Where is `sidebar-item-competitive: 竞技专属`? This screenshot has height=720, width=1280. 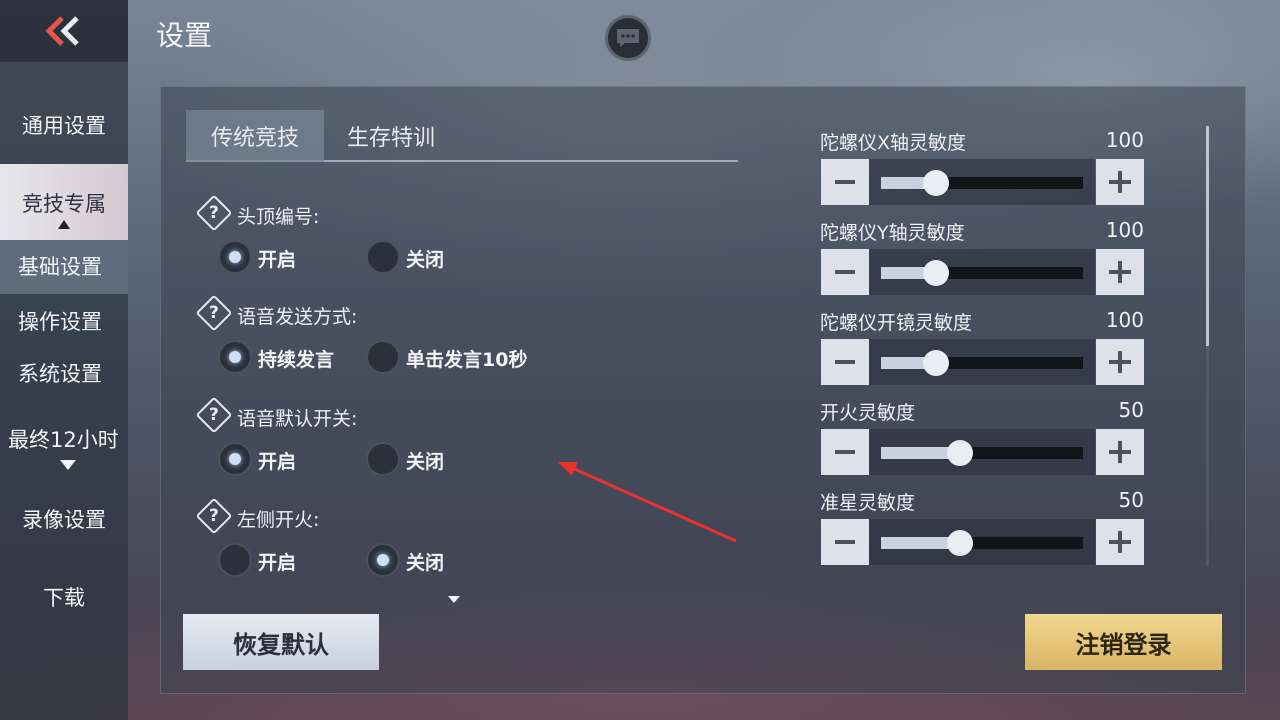 sidebar-item-competitive: 竞技专属 is located at coordinates (64, 202).